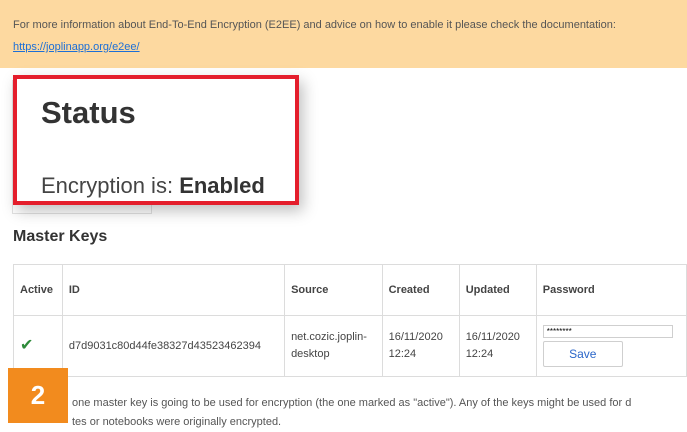  What do you see at coordinates (333, 346) in the screenshot?
I see `key-source: net.cozic.joplin-desktop` at bounding box center [333, 346].